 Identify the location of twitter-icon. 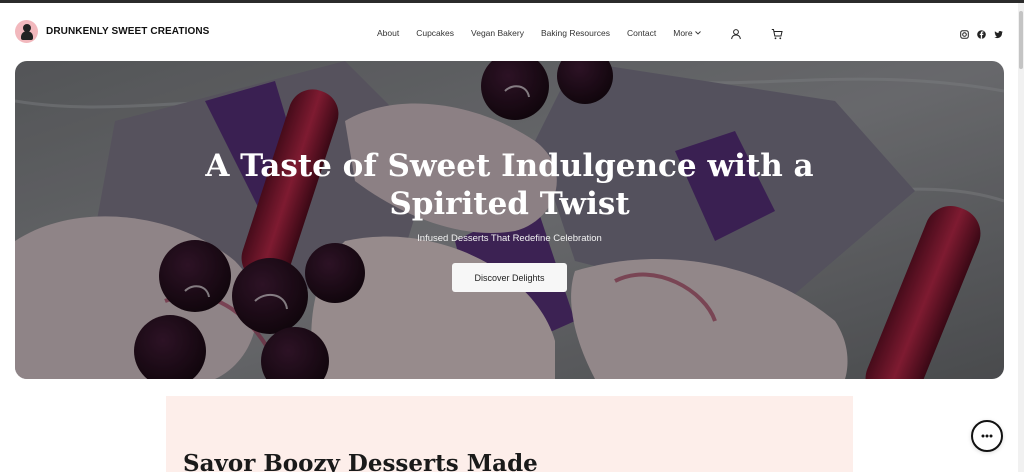
(998, 34).